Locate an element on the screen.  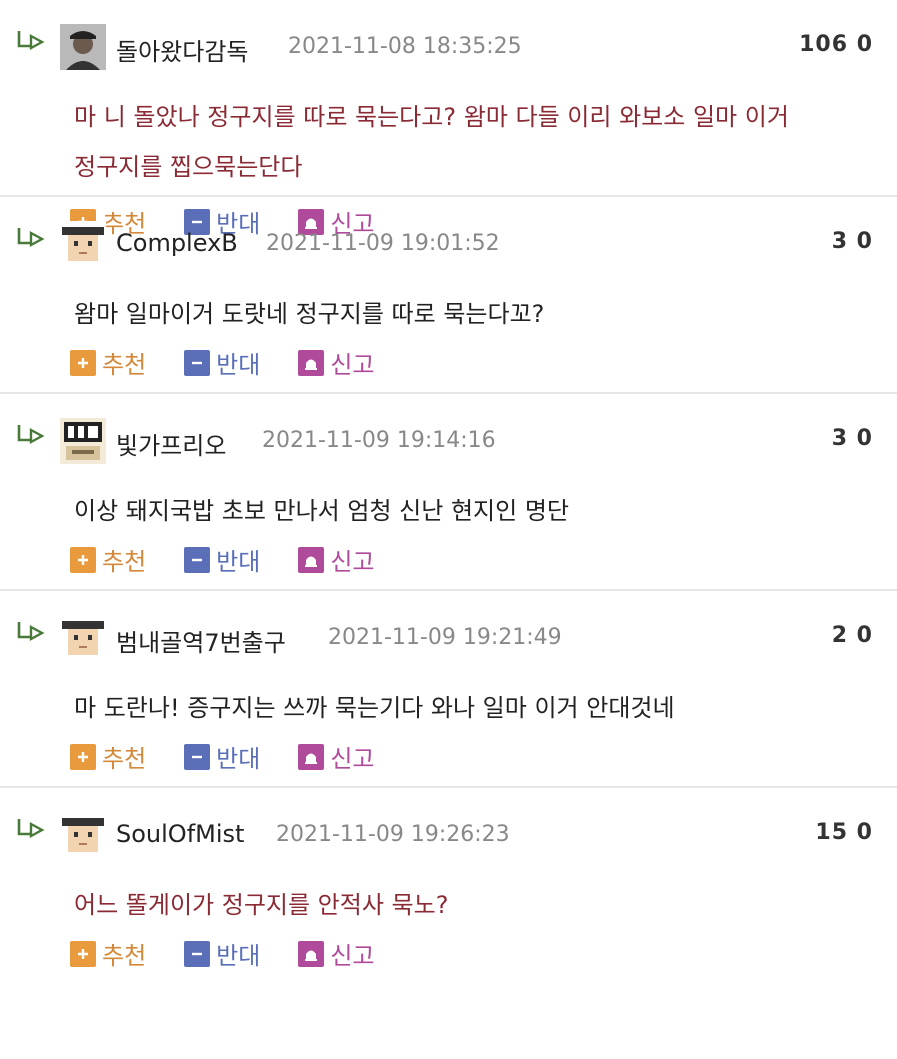
comment-datetime: 2021-11-09 19:14:16 is located at coordinates (379, 440).